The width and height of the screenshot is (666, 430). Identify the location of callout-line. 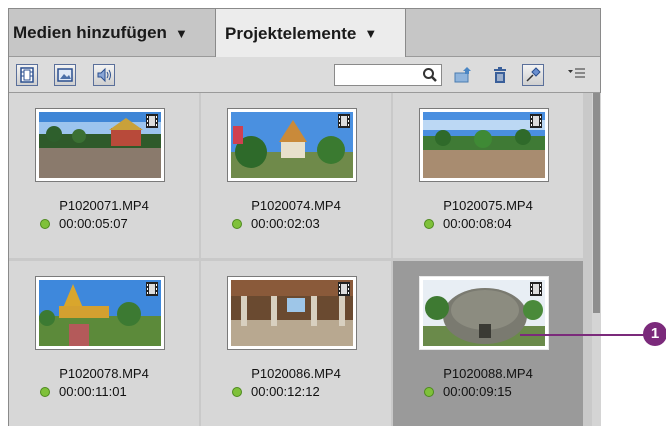
(582, 335).